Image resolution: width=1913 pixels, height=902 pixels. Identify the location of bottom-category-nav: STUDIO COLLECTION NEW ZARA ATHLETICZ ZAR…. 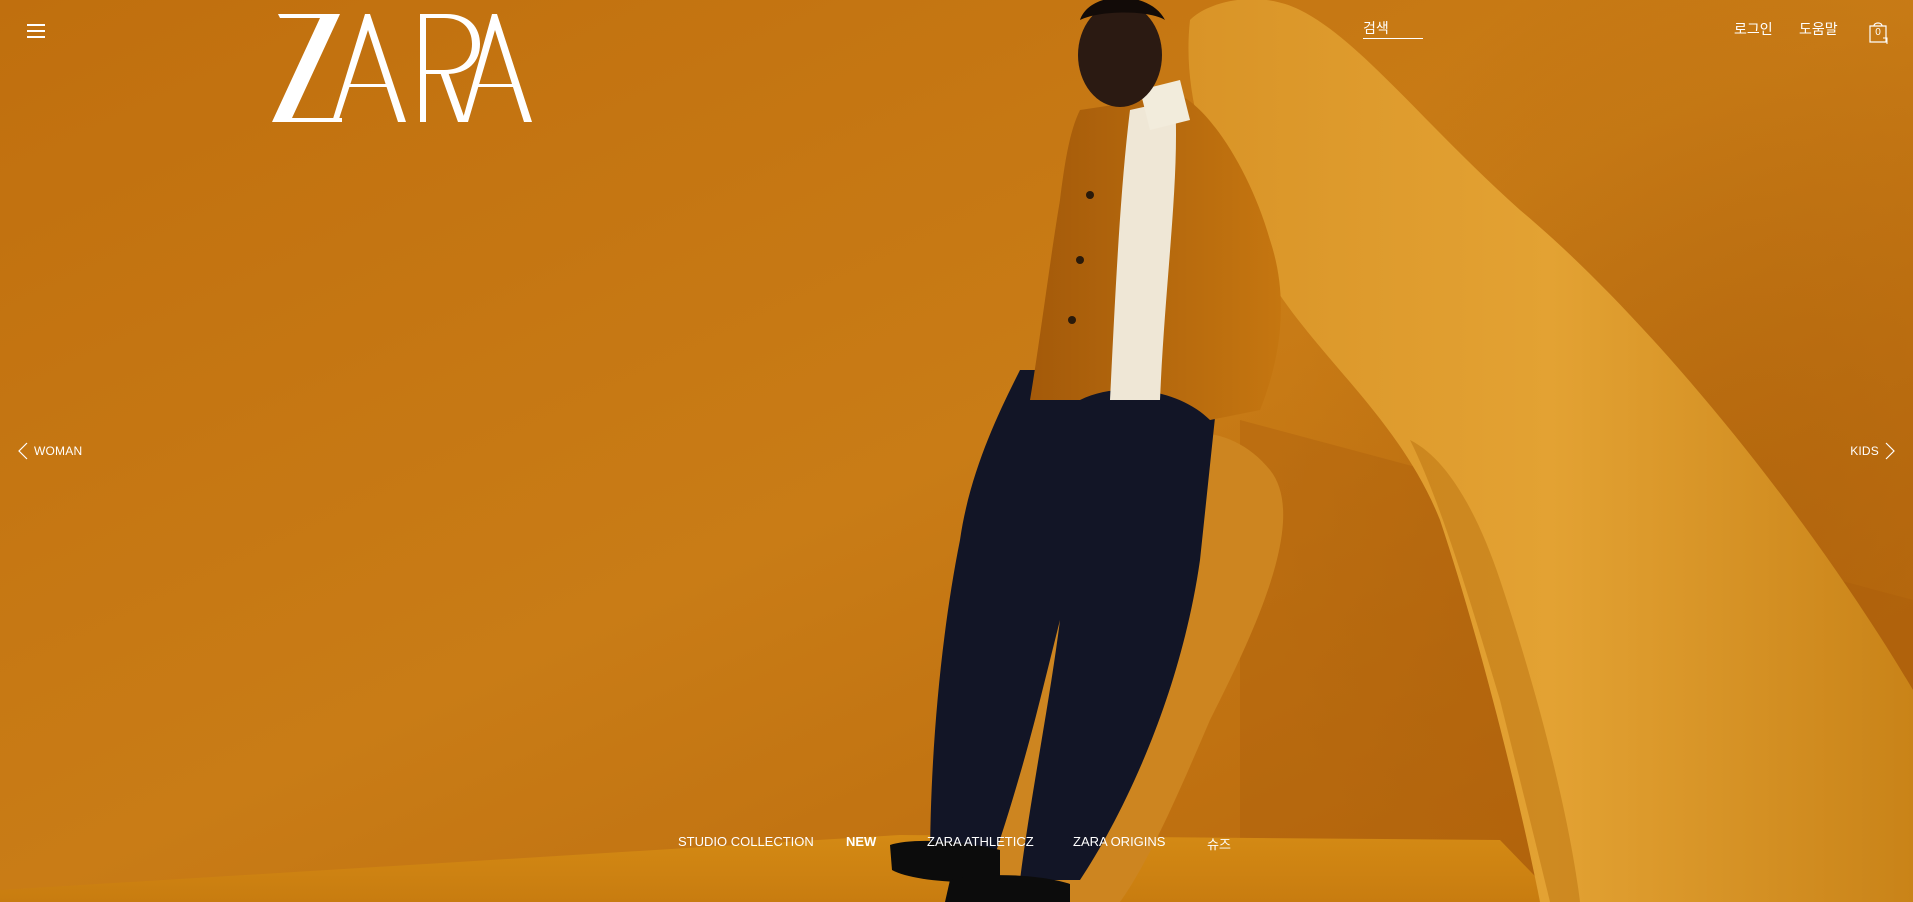
(956, 844).